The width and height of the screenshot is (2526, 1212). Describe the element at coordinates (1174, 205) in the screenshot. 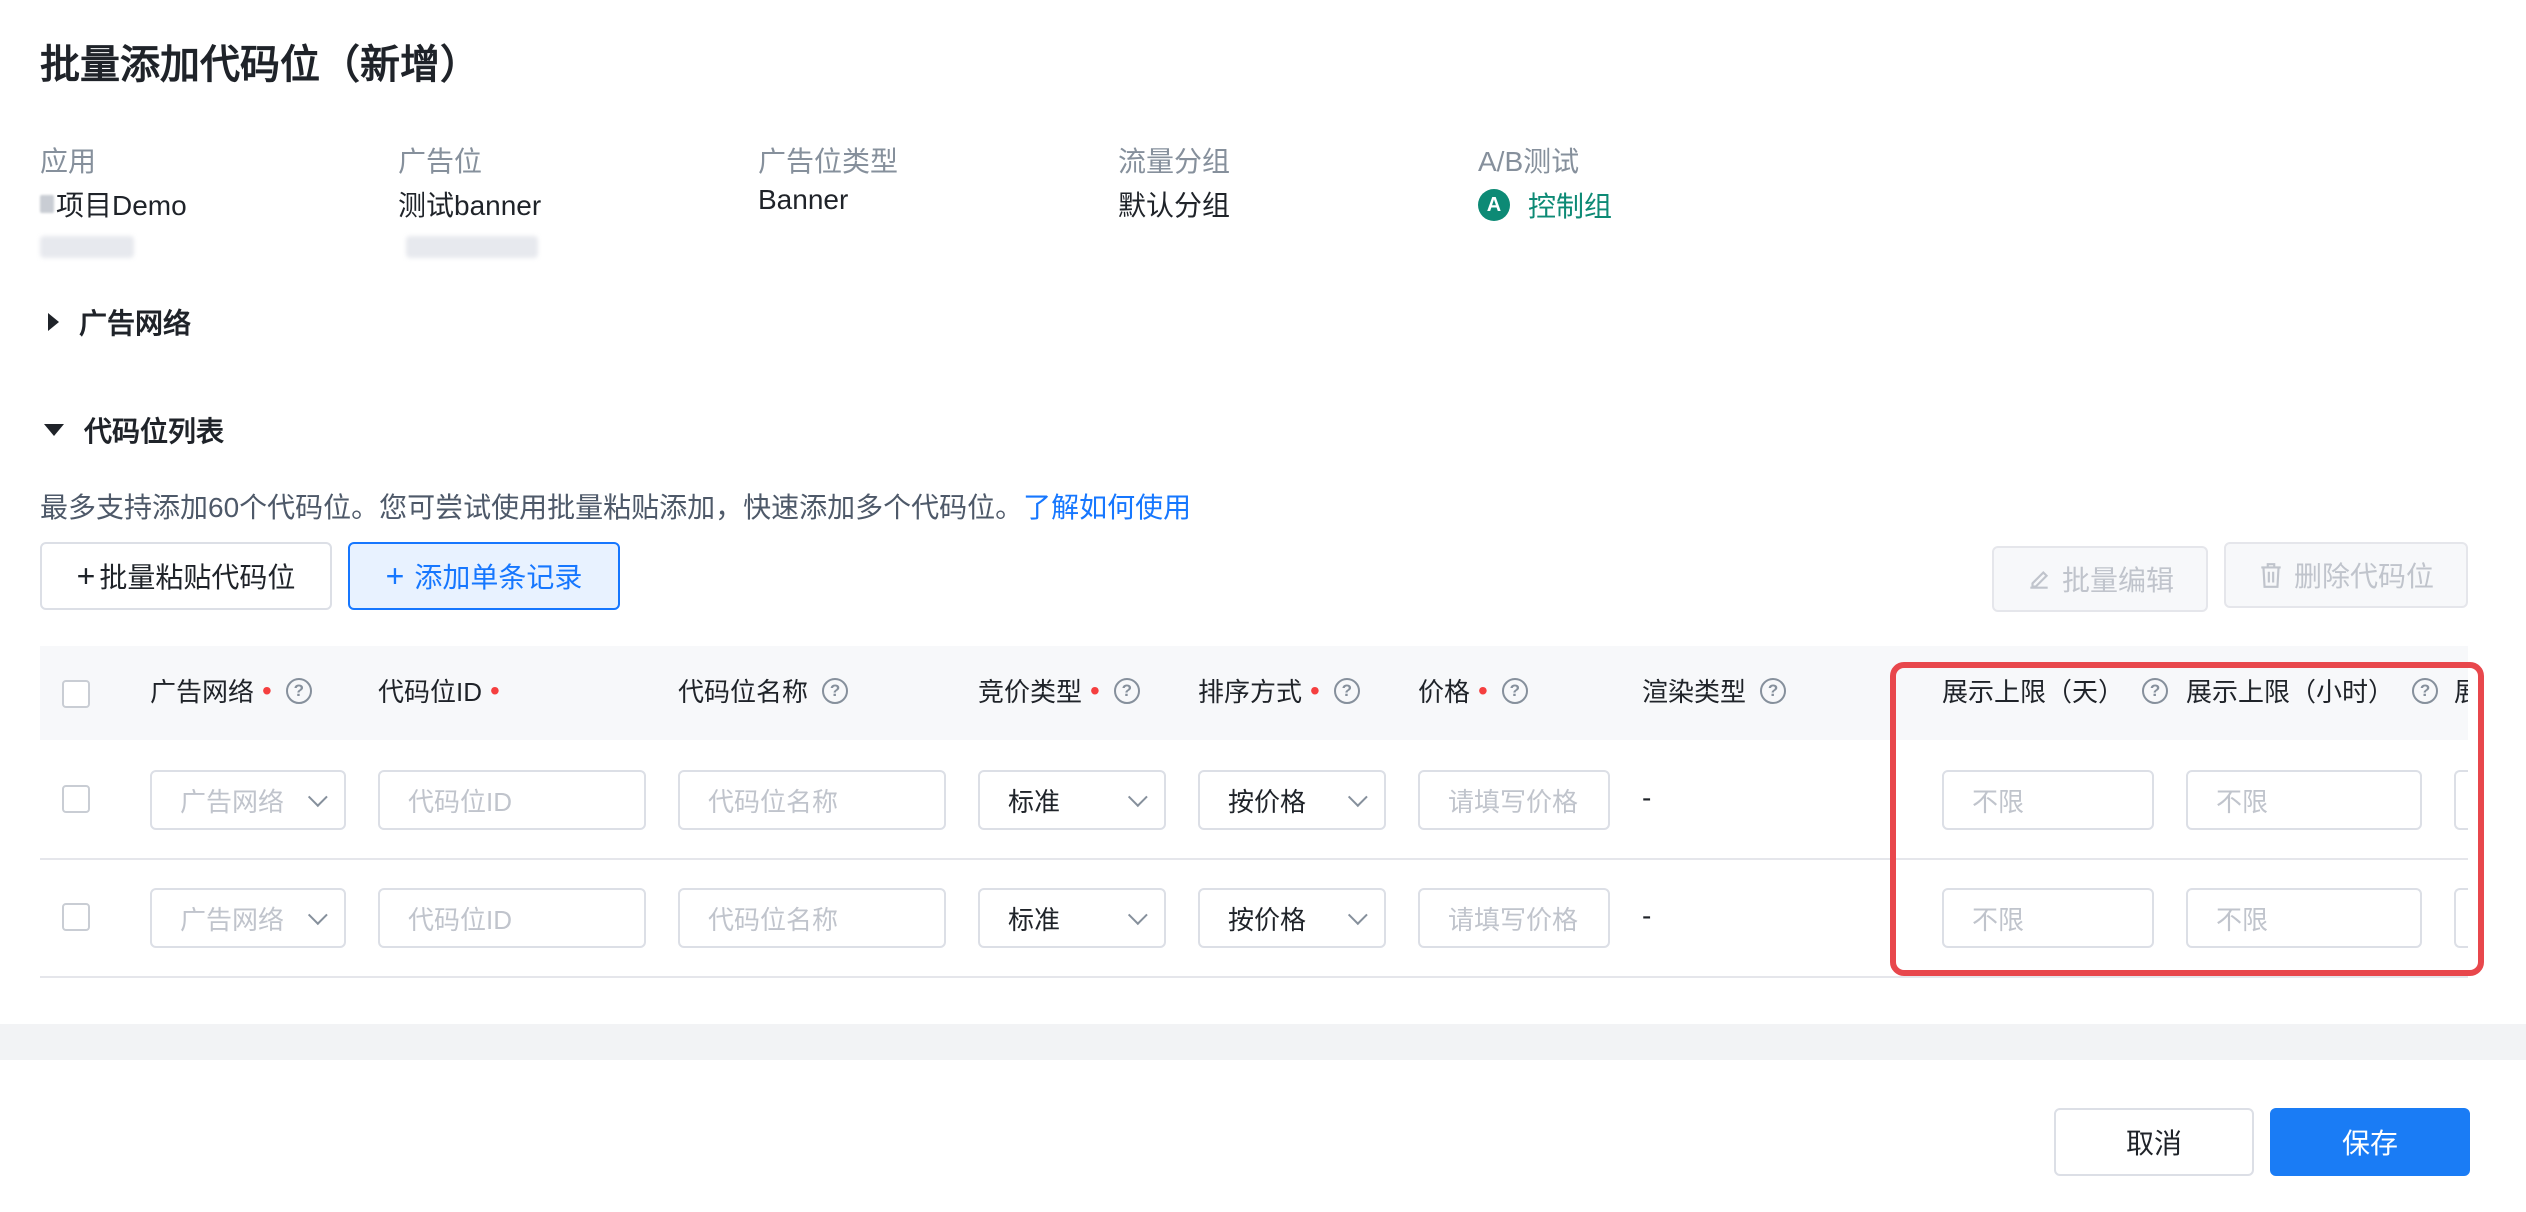

I see `traffic-group-value: 默认分组` at that location.